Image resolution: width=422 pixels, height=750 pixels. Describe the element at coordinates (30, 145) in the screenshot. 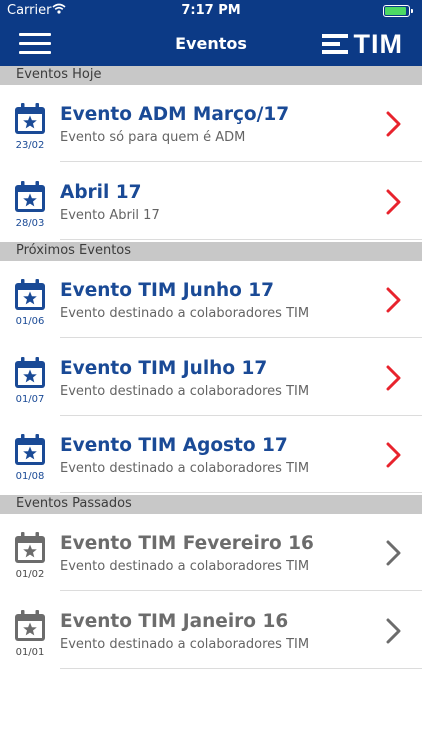

I see `event-date: 23/02` at that location.